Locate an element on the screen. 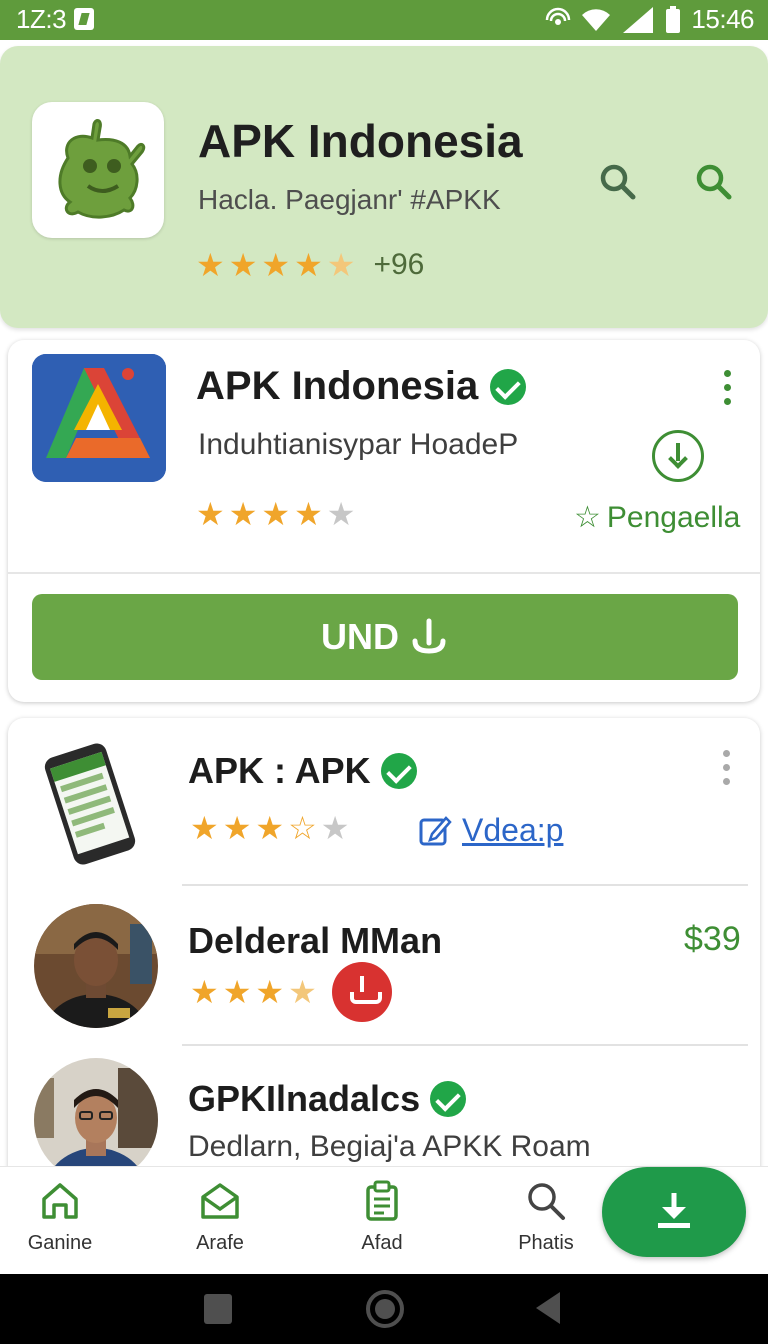 The width and height of the screenshot is (768, 1344). app-title: APK Indonesia is located at coordinates (360, 141).